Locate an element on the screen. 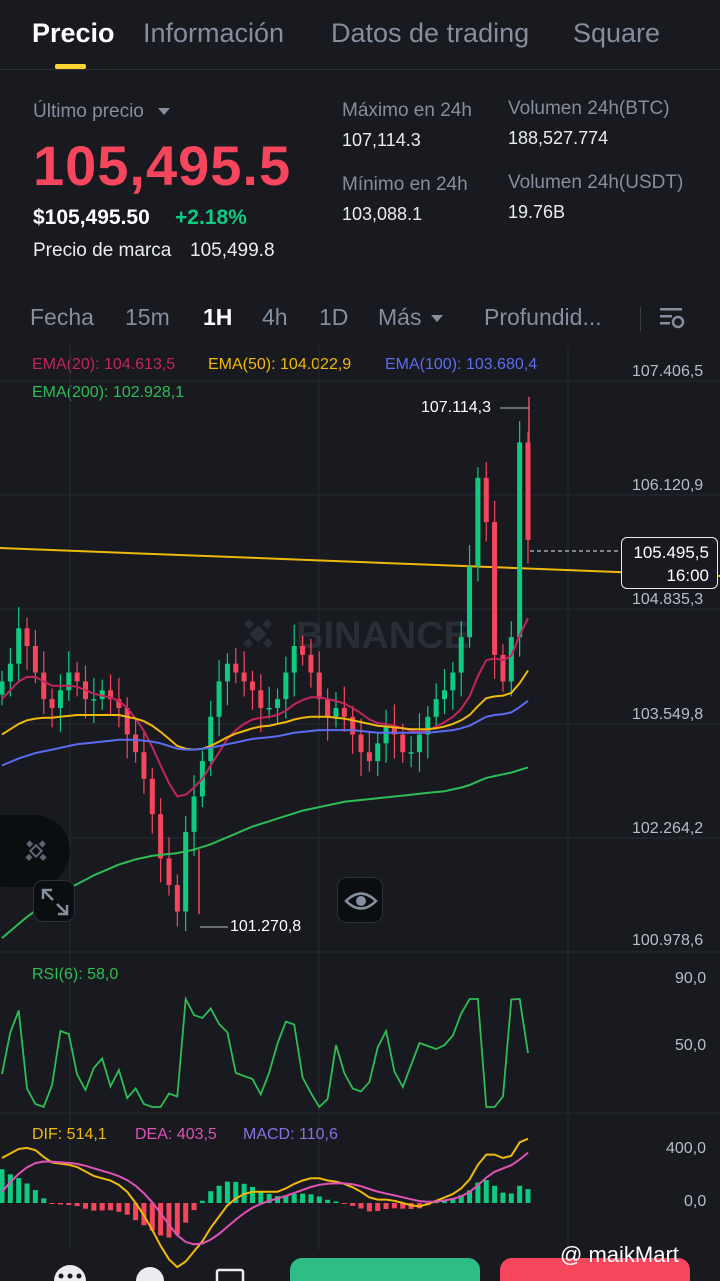 The width and height of the screenshot is (720, 1281). axis-label: 103.549,8 is located at coordinates (668, 714).